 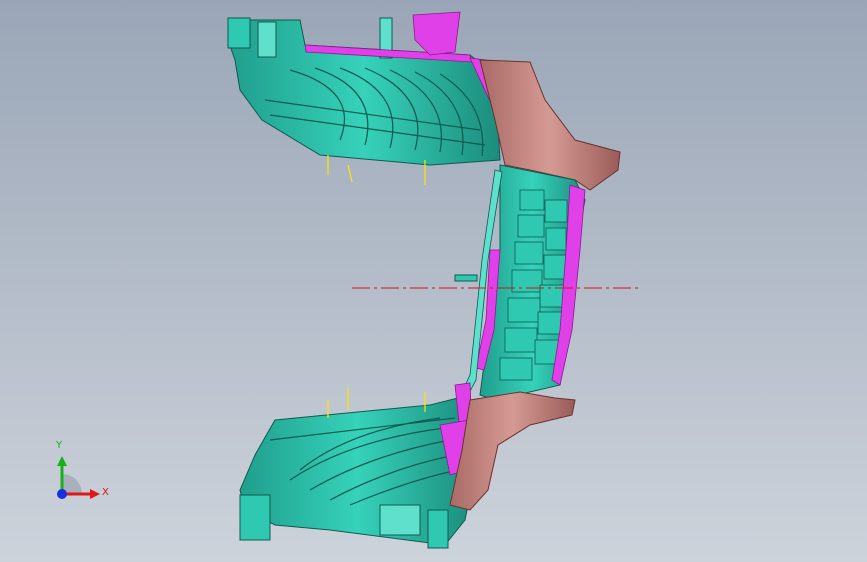 I want to click on z-axis-dot, so click(x=62, y=494).